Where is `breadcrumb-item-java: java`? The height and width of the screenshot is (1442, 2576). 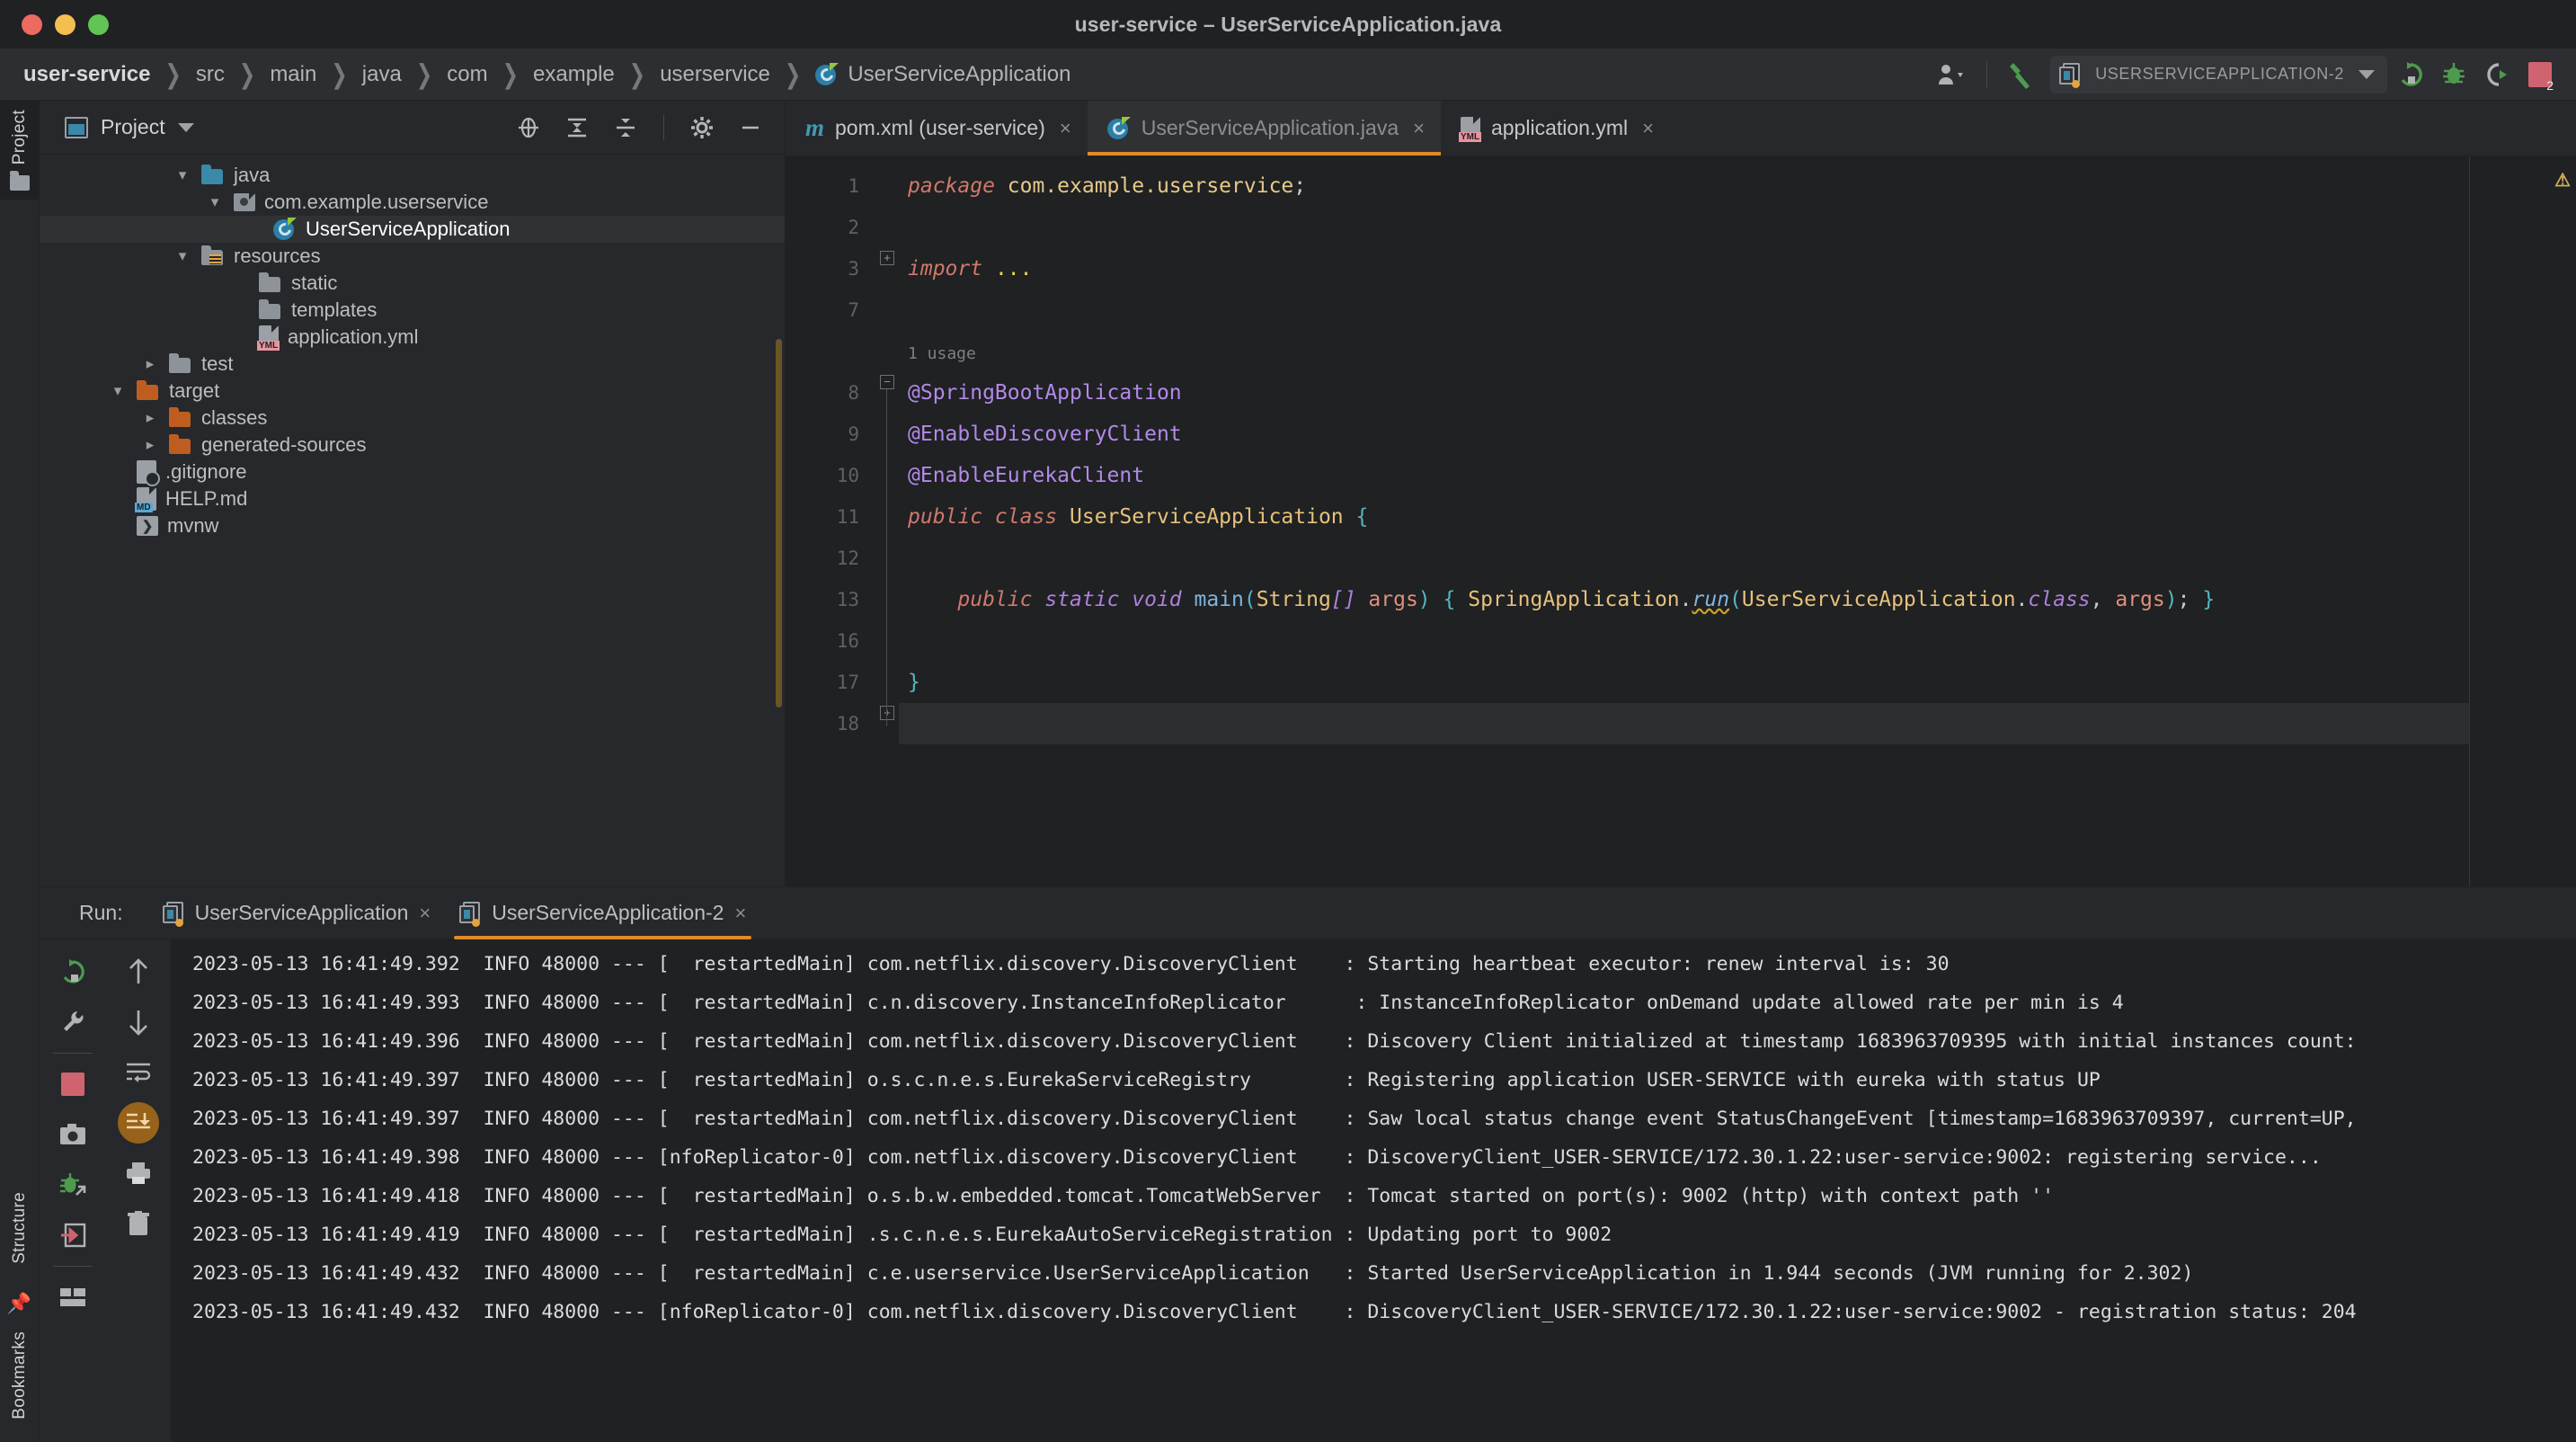
breadcrumb-item-java: java is located at coordinates (382, 74).